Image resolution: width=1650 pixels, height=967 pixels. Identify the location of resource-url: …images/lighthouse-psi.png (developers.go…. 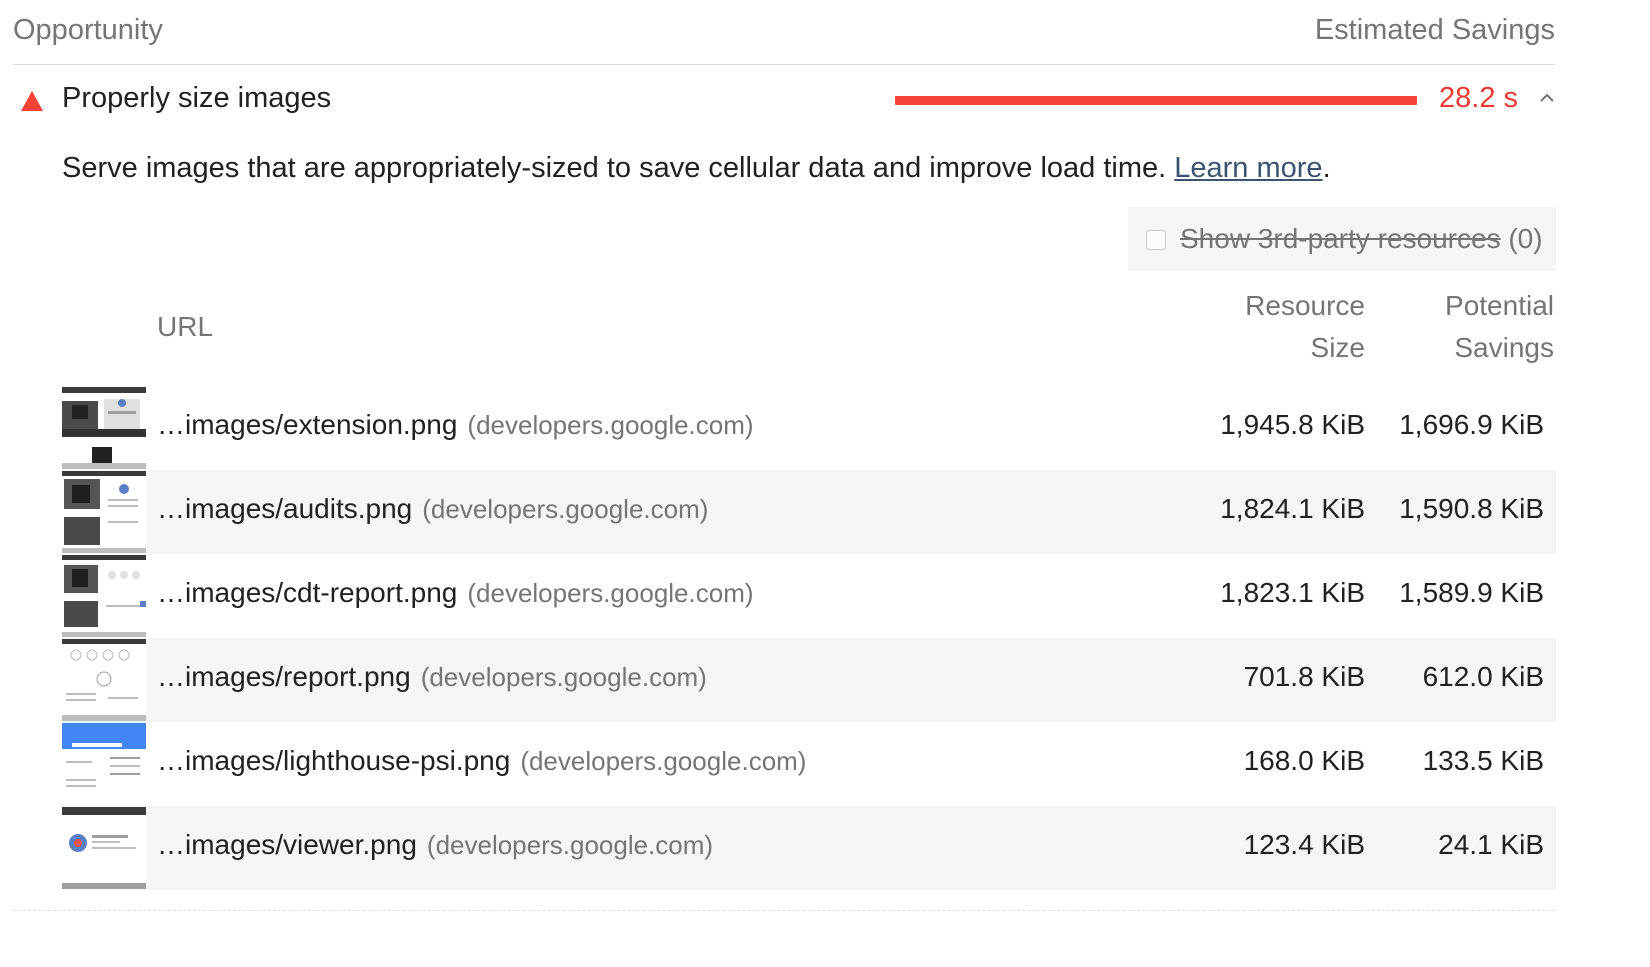
(481, 761).